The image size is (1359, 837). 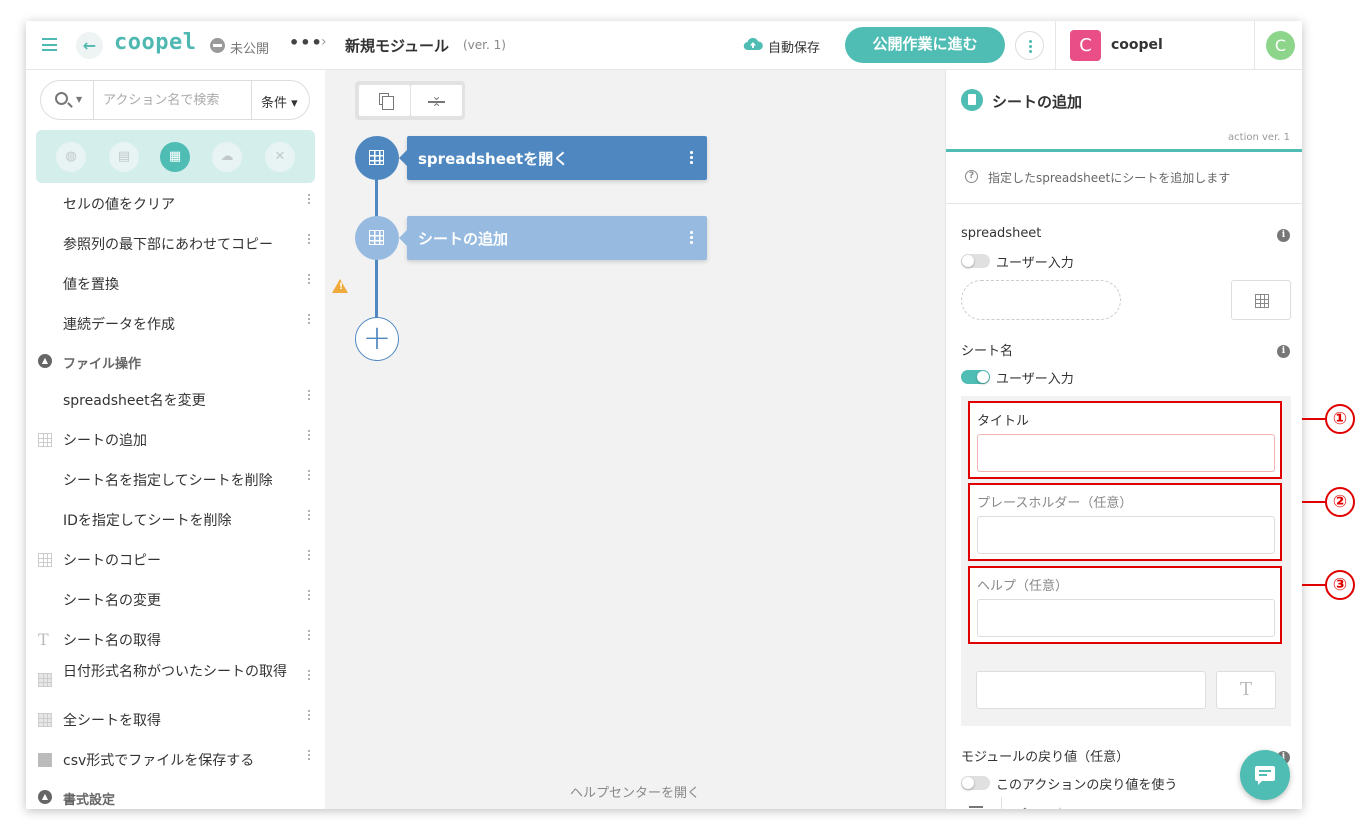 What do you see at coordinates (1085, 45) in the screenshot?
I see `org-avatar: C` at bounding box center [1085, 45].